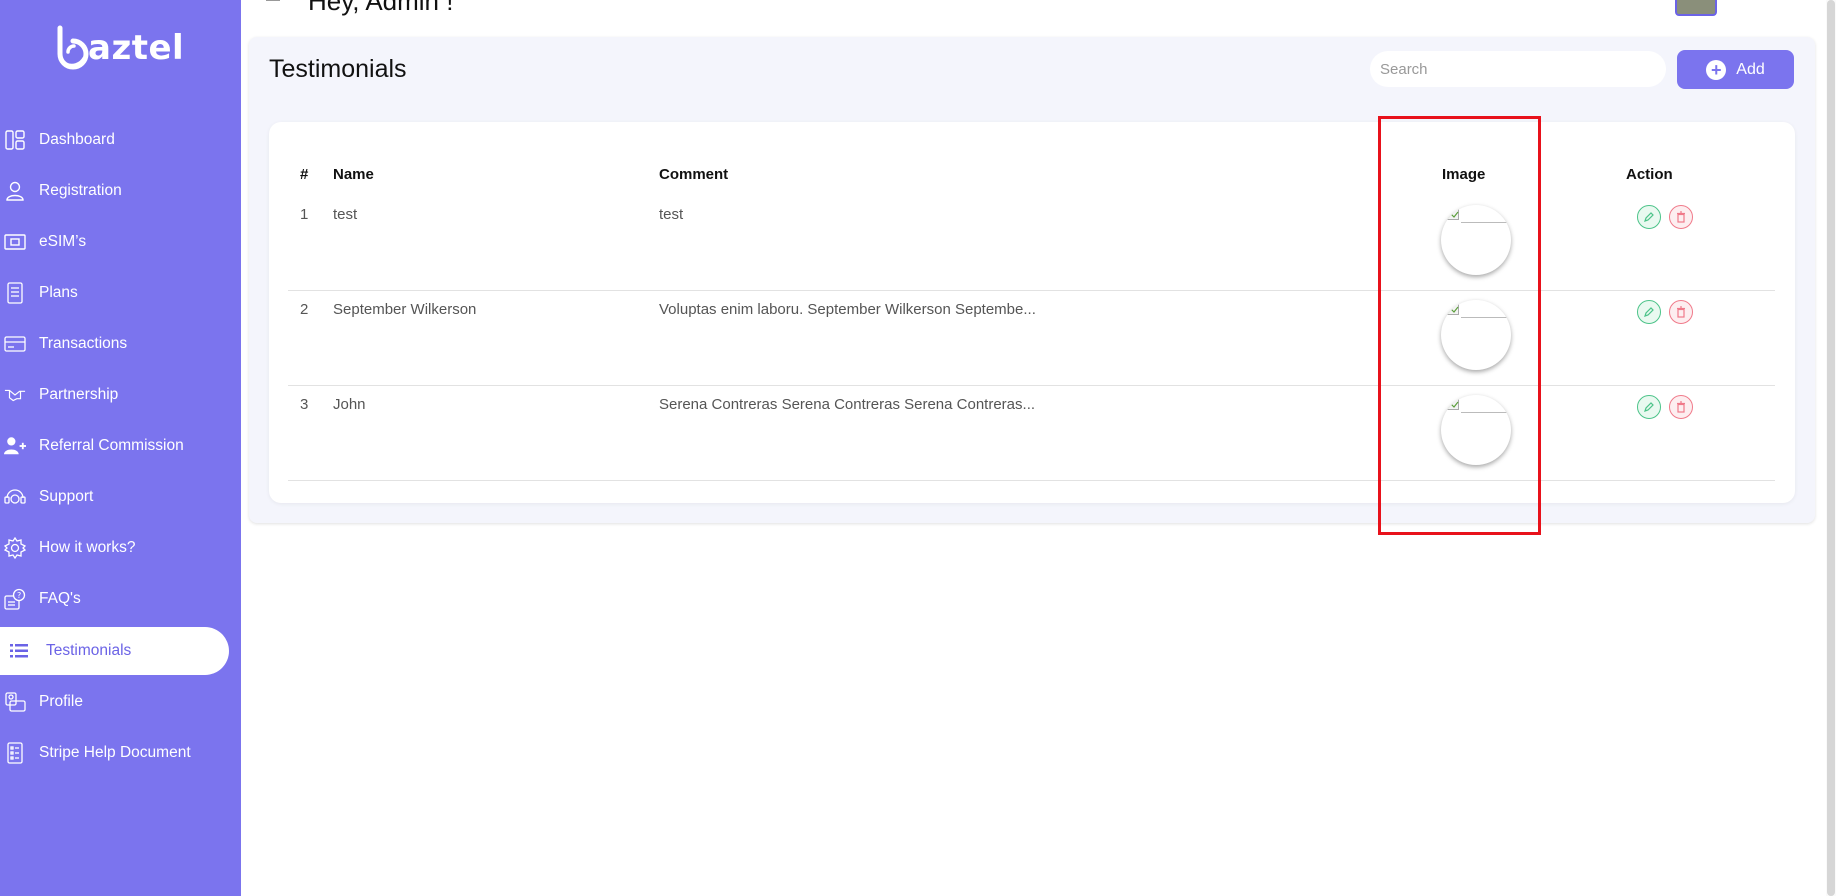 This screenshot has width=1838, height=896. I want to click on sidebar-item-label: Transactions, so click(83, 343).